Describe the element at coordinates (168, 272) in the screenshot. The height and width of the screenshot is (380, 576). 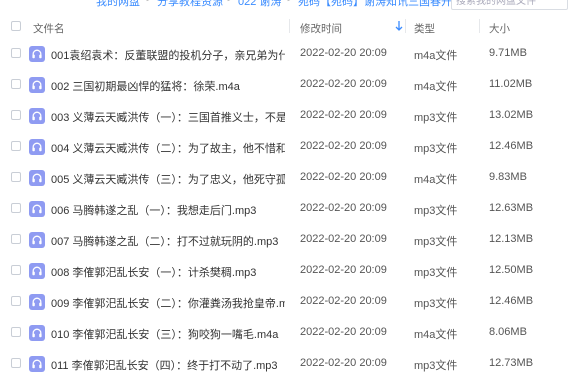
I see `file-name: 008 李傕郭汜乱长安（一）：计杀樊稠.mp3` at that location.